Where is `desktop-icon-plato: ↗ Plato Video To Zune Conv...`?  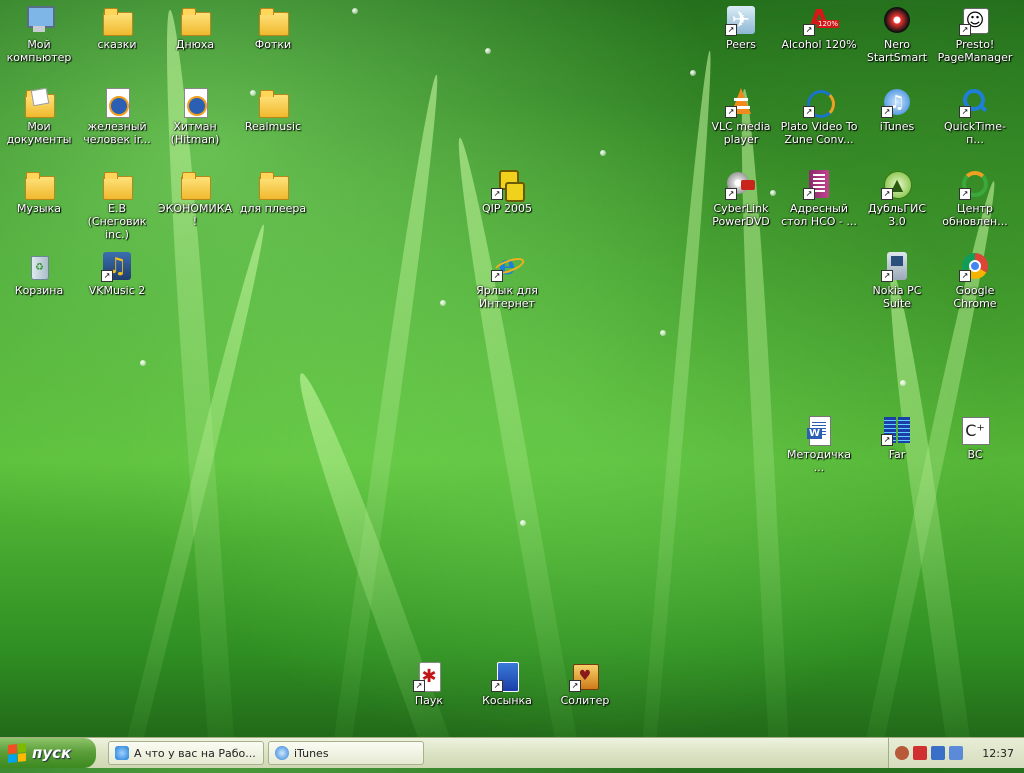 desktop-icon-plato: ↗ Plato Video To Zune Conv... is located at coordinates (819, 116).